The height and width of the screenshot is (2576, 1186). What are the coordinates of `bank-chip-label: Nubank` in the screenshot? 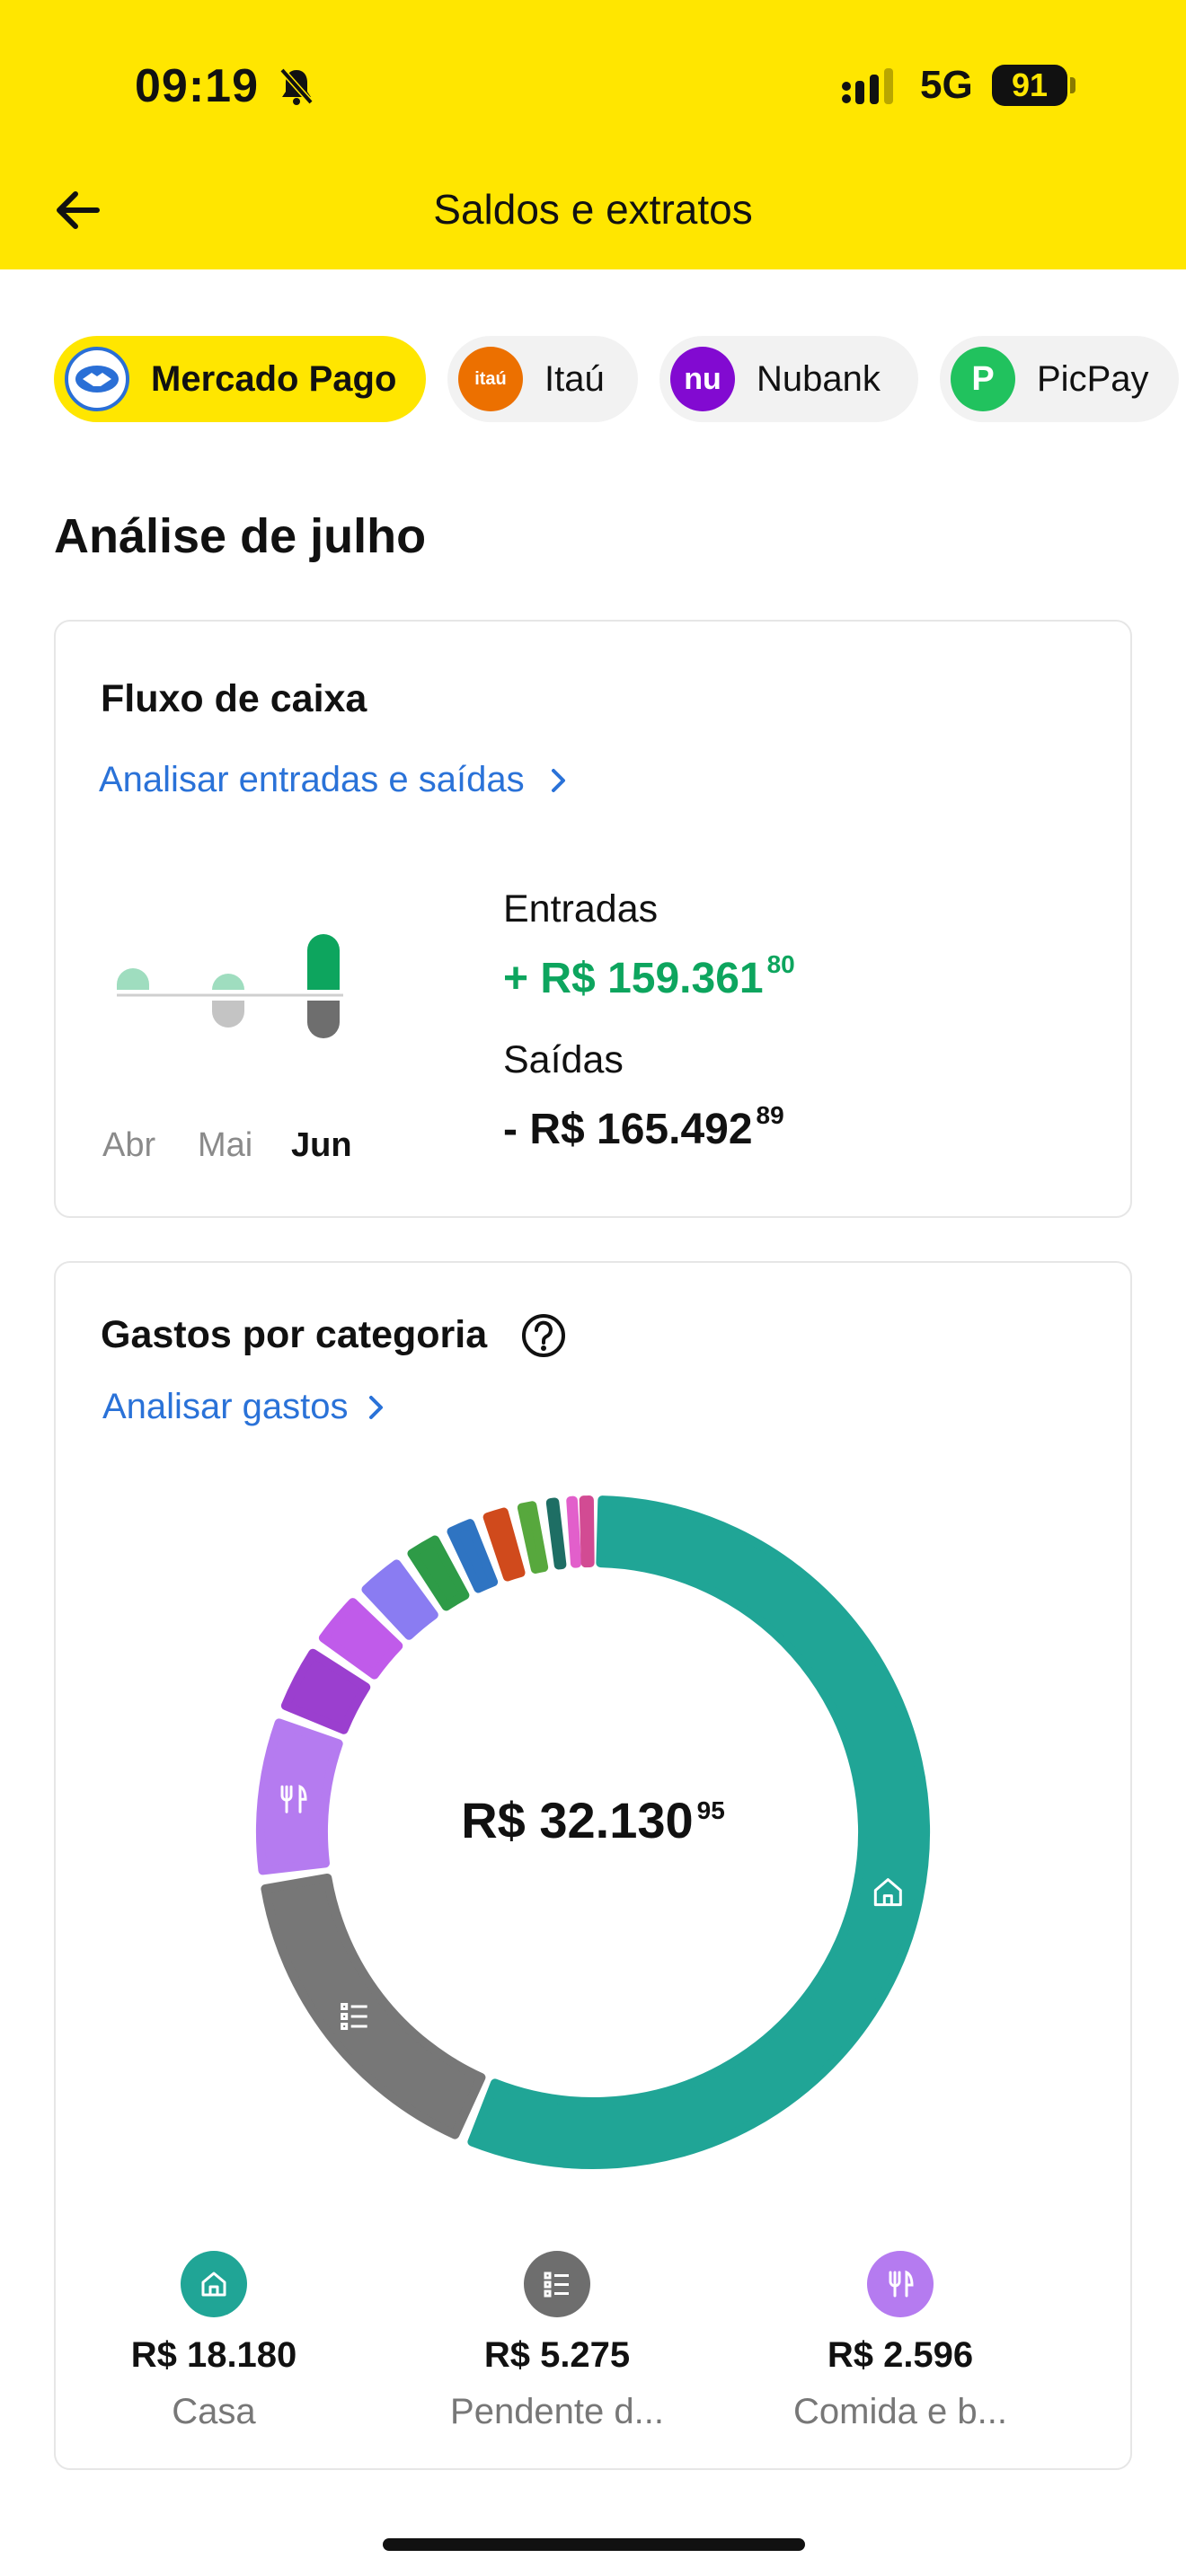 It's located at (819, 378).